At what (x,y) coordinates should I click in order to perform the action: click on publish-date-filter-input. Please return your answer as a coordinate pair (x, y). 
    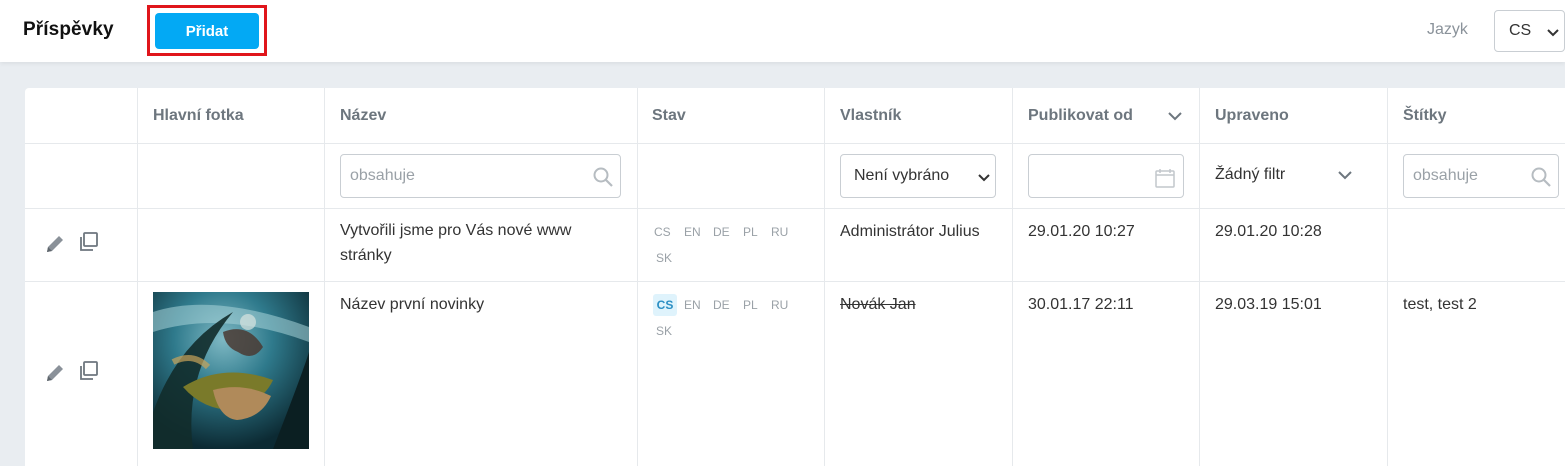
    Looking at the image, I should click on (1106, 176).